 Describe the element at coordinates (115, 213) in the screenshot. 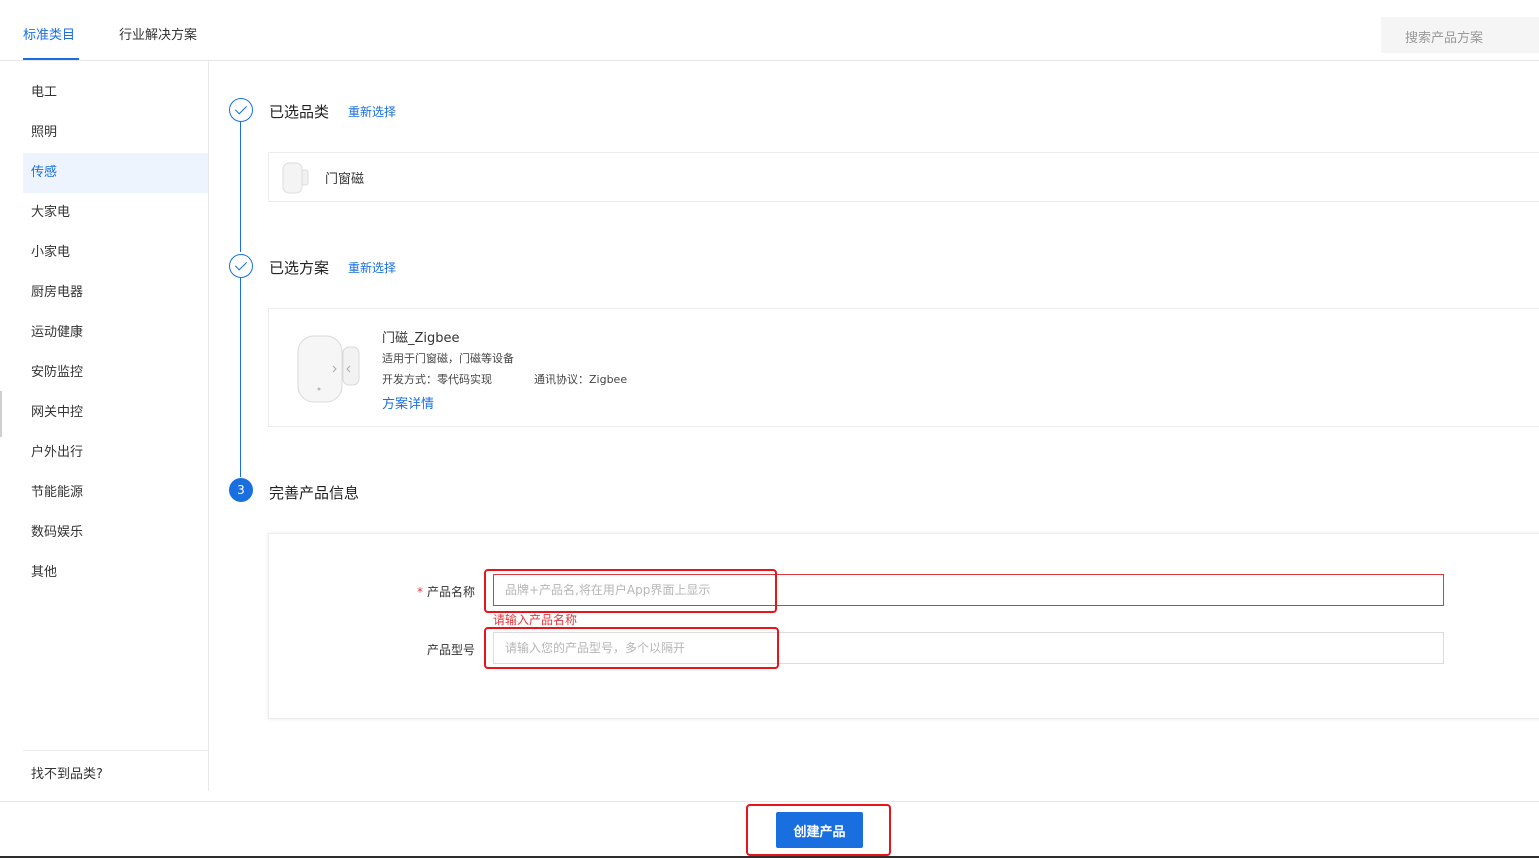

I see `sidebar-item-large-appliance: 大家电` at that location.